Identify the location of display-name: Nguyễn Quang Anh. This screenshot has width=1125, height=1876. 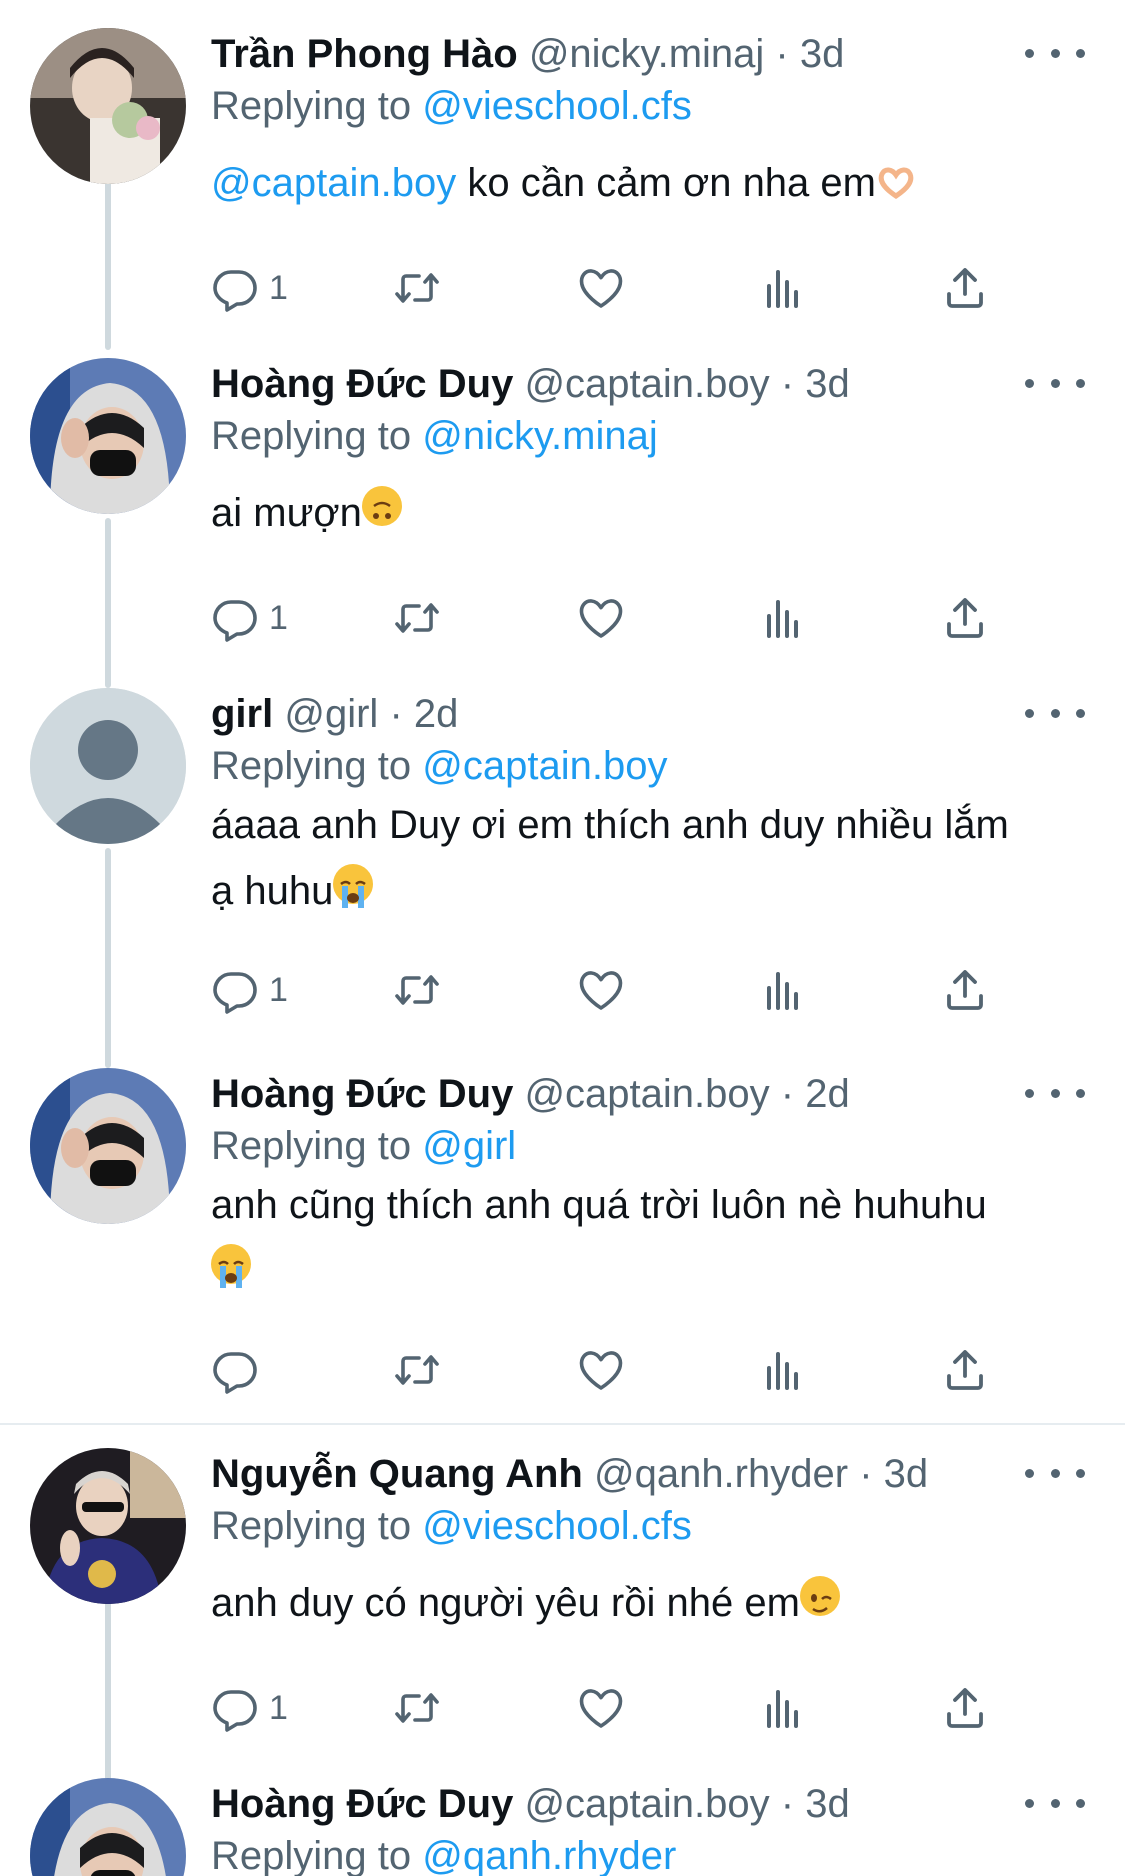
(397, 1474).